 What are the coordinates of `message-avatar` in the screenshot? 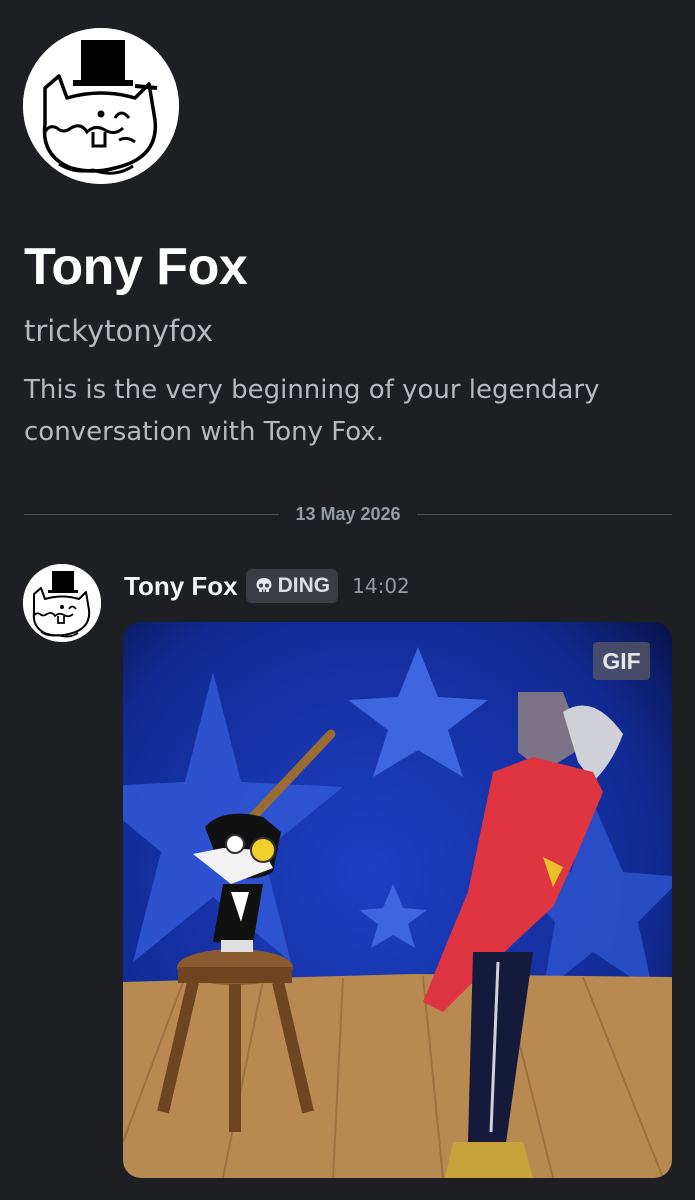 It's located at (62, 603).